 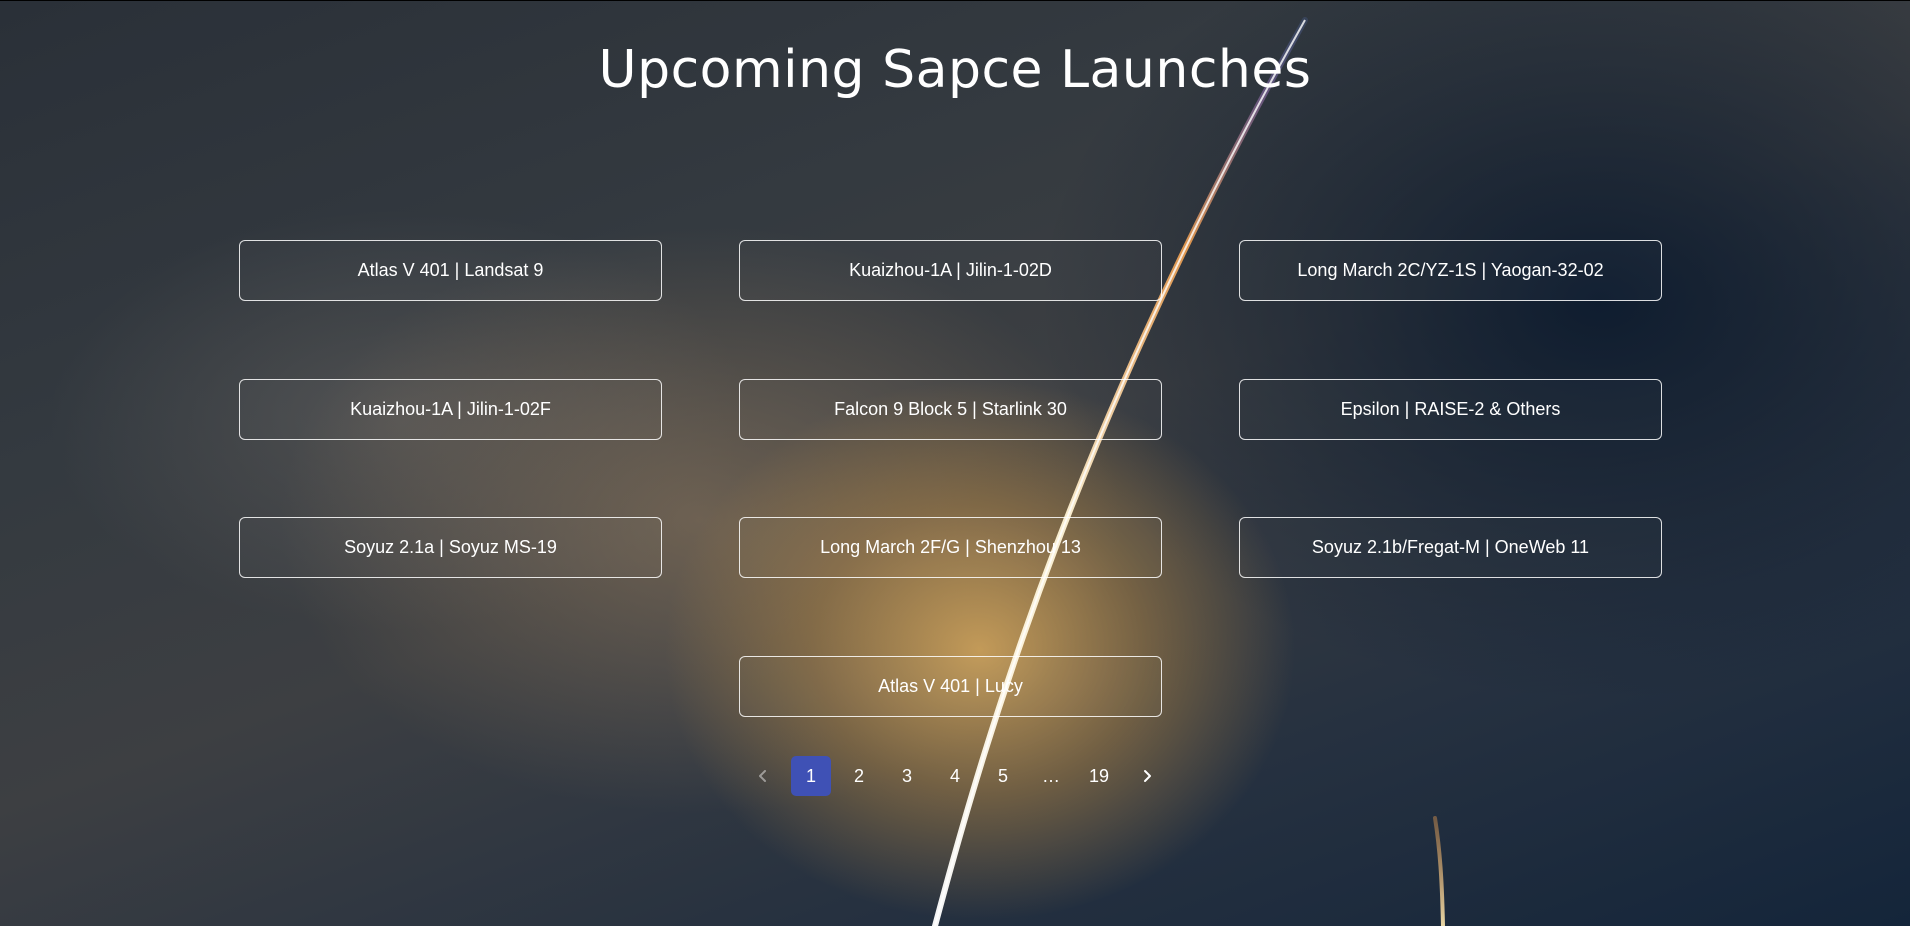 I want to click on launch-card: Soyuz 2.1a | Soyuz MS-19, so click(x=450, y=547).